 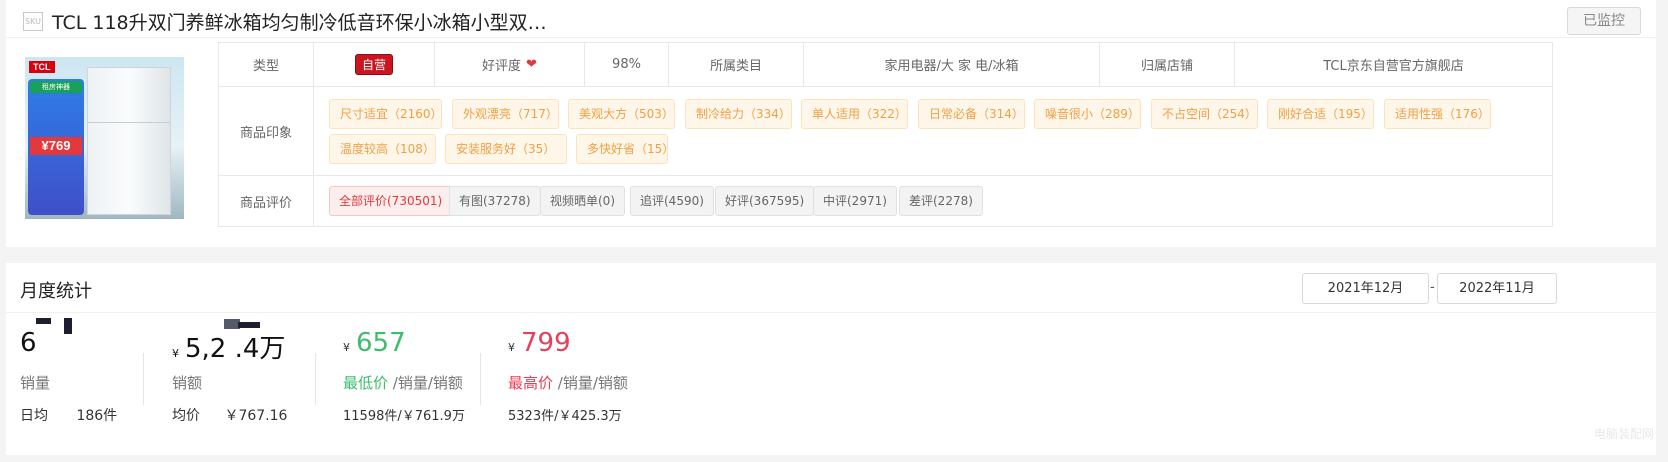 I want to click on product-header: SKU TCL 118升双门养鲜冰箱均匀制冷低音环保小冰箱小型双… 已监控, so click(x=831, y=19).